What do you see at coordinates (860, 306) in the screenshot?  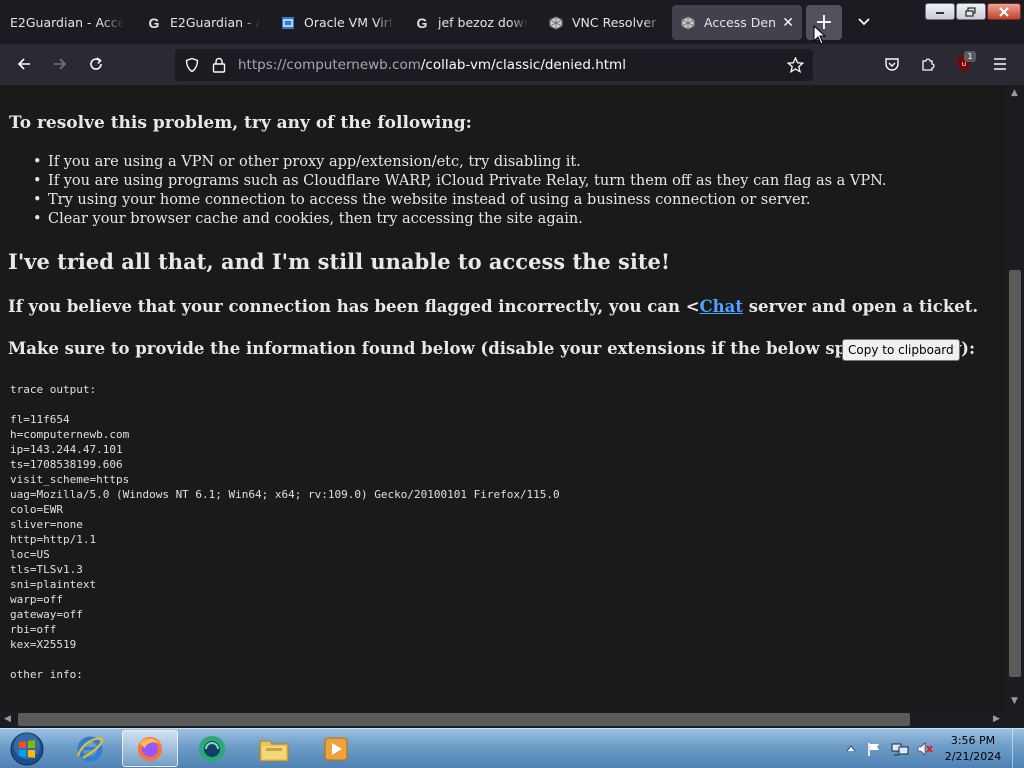 I see `flagged-text-after: server and open a ticket.` at bounding box center [860, 306].